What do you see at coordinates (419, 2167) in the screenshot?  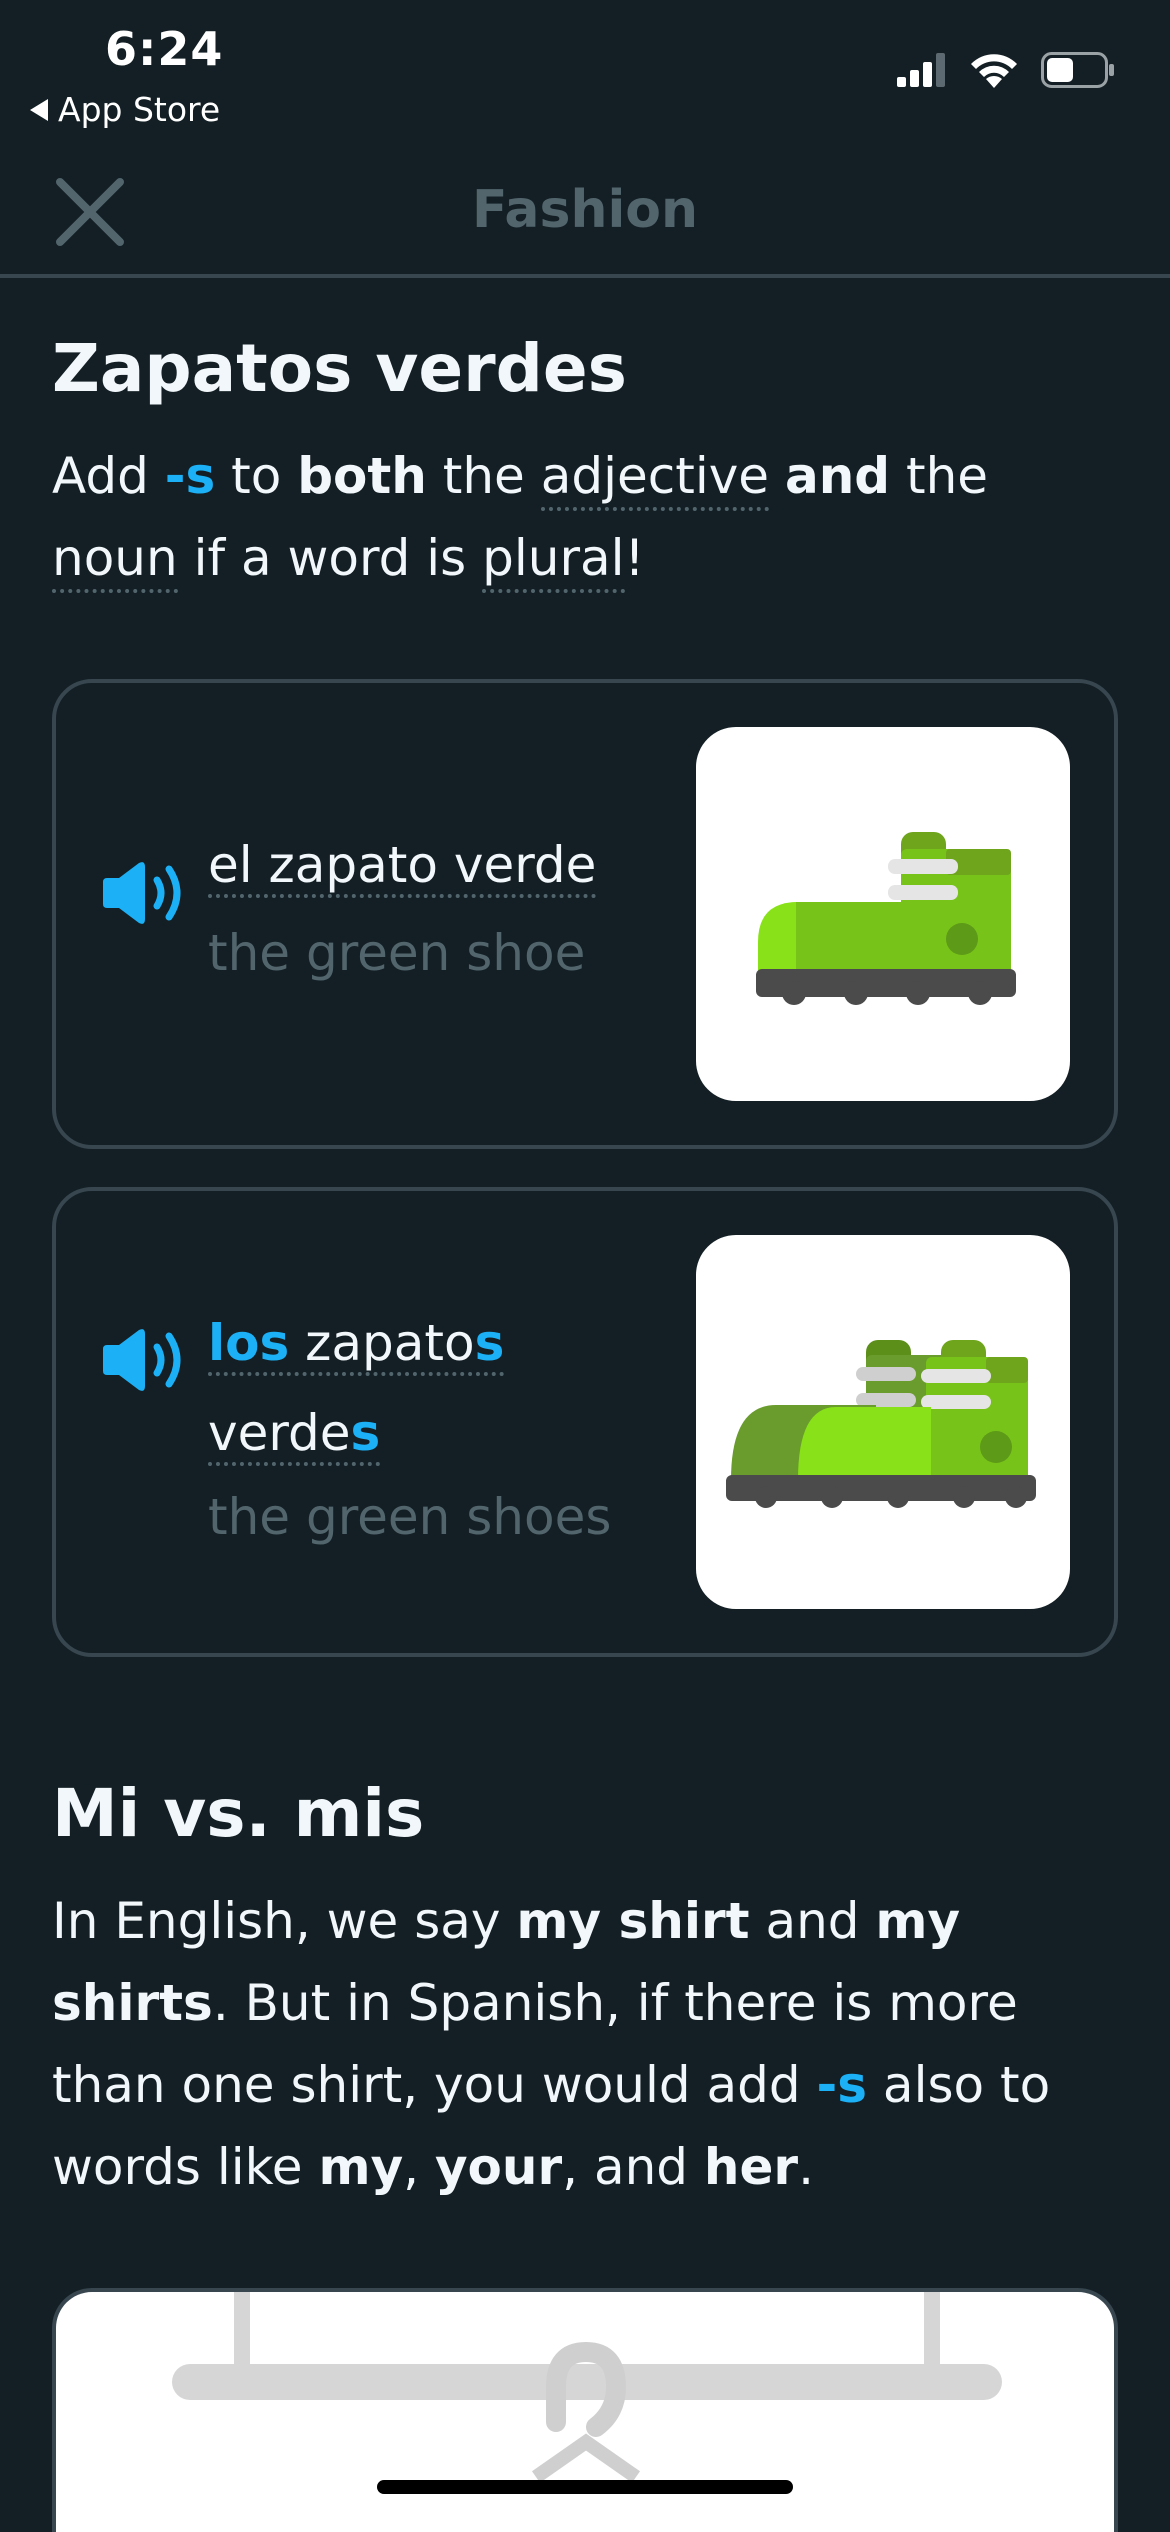 I see `text-fragment: ,` at bounding box center [419, 2167].